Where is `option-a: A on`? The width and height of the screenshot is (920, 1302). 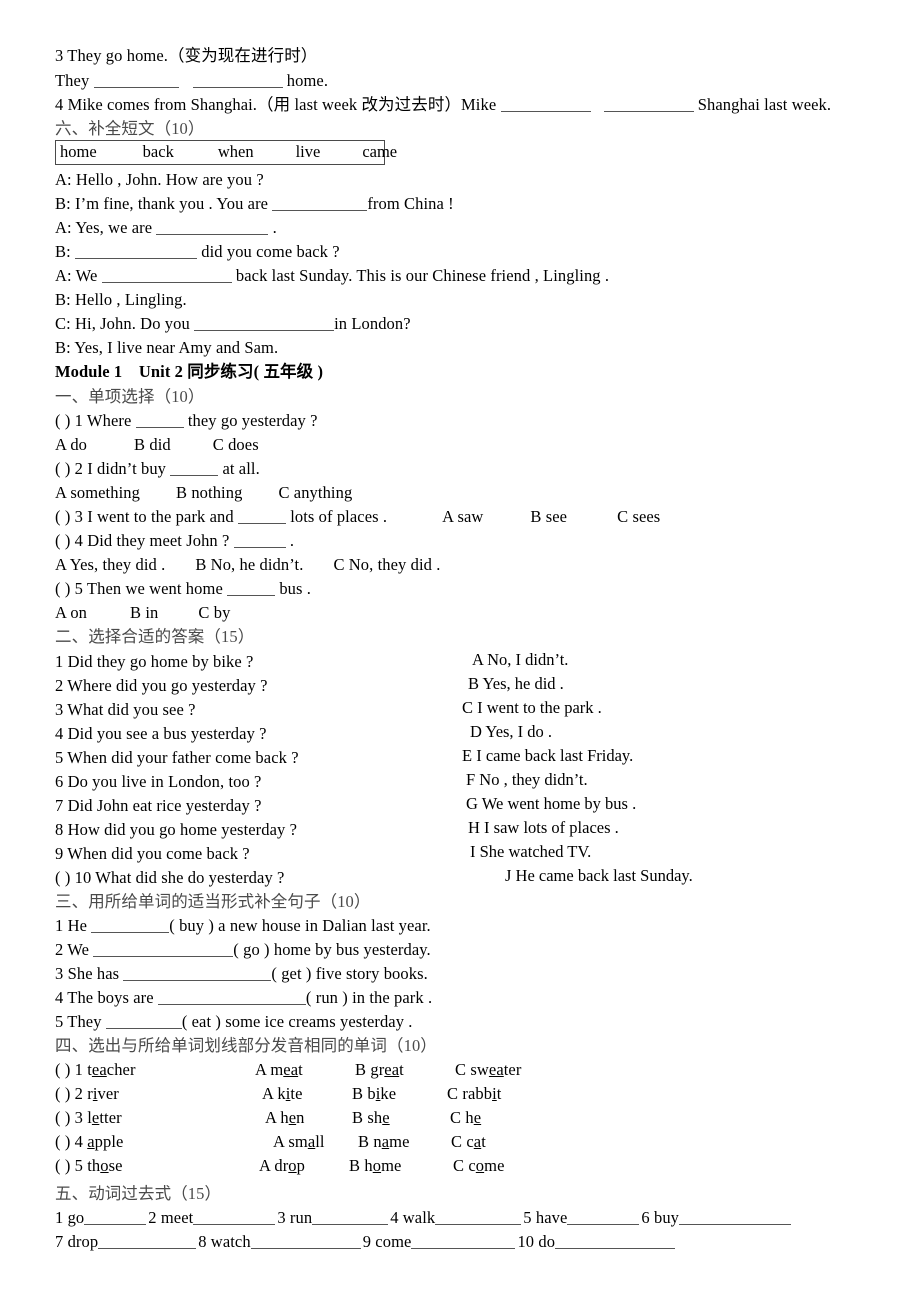
option-a: A on is located at coordinates (71, 612).